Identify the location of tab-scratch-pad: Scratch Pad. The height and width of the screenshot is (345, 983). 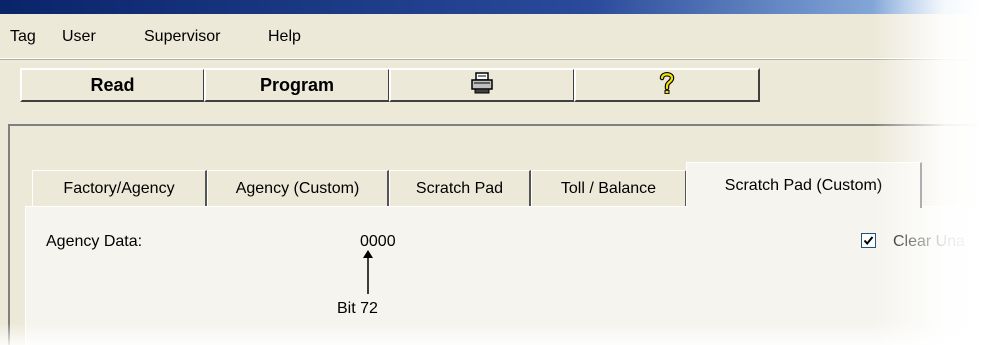
(460, 188).